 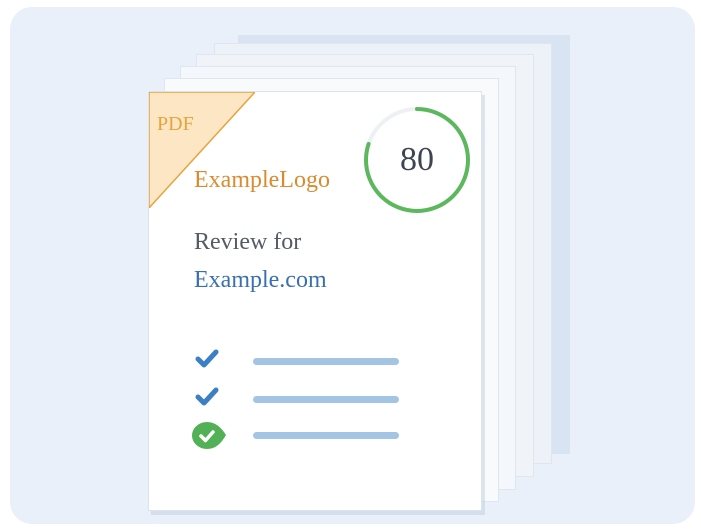 I want to click on score-gauge: 80, so click(x=417, y=160).